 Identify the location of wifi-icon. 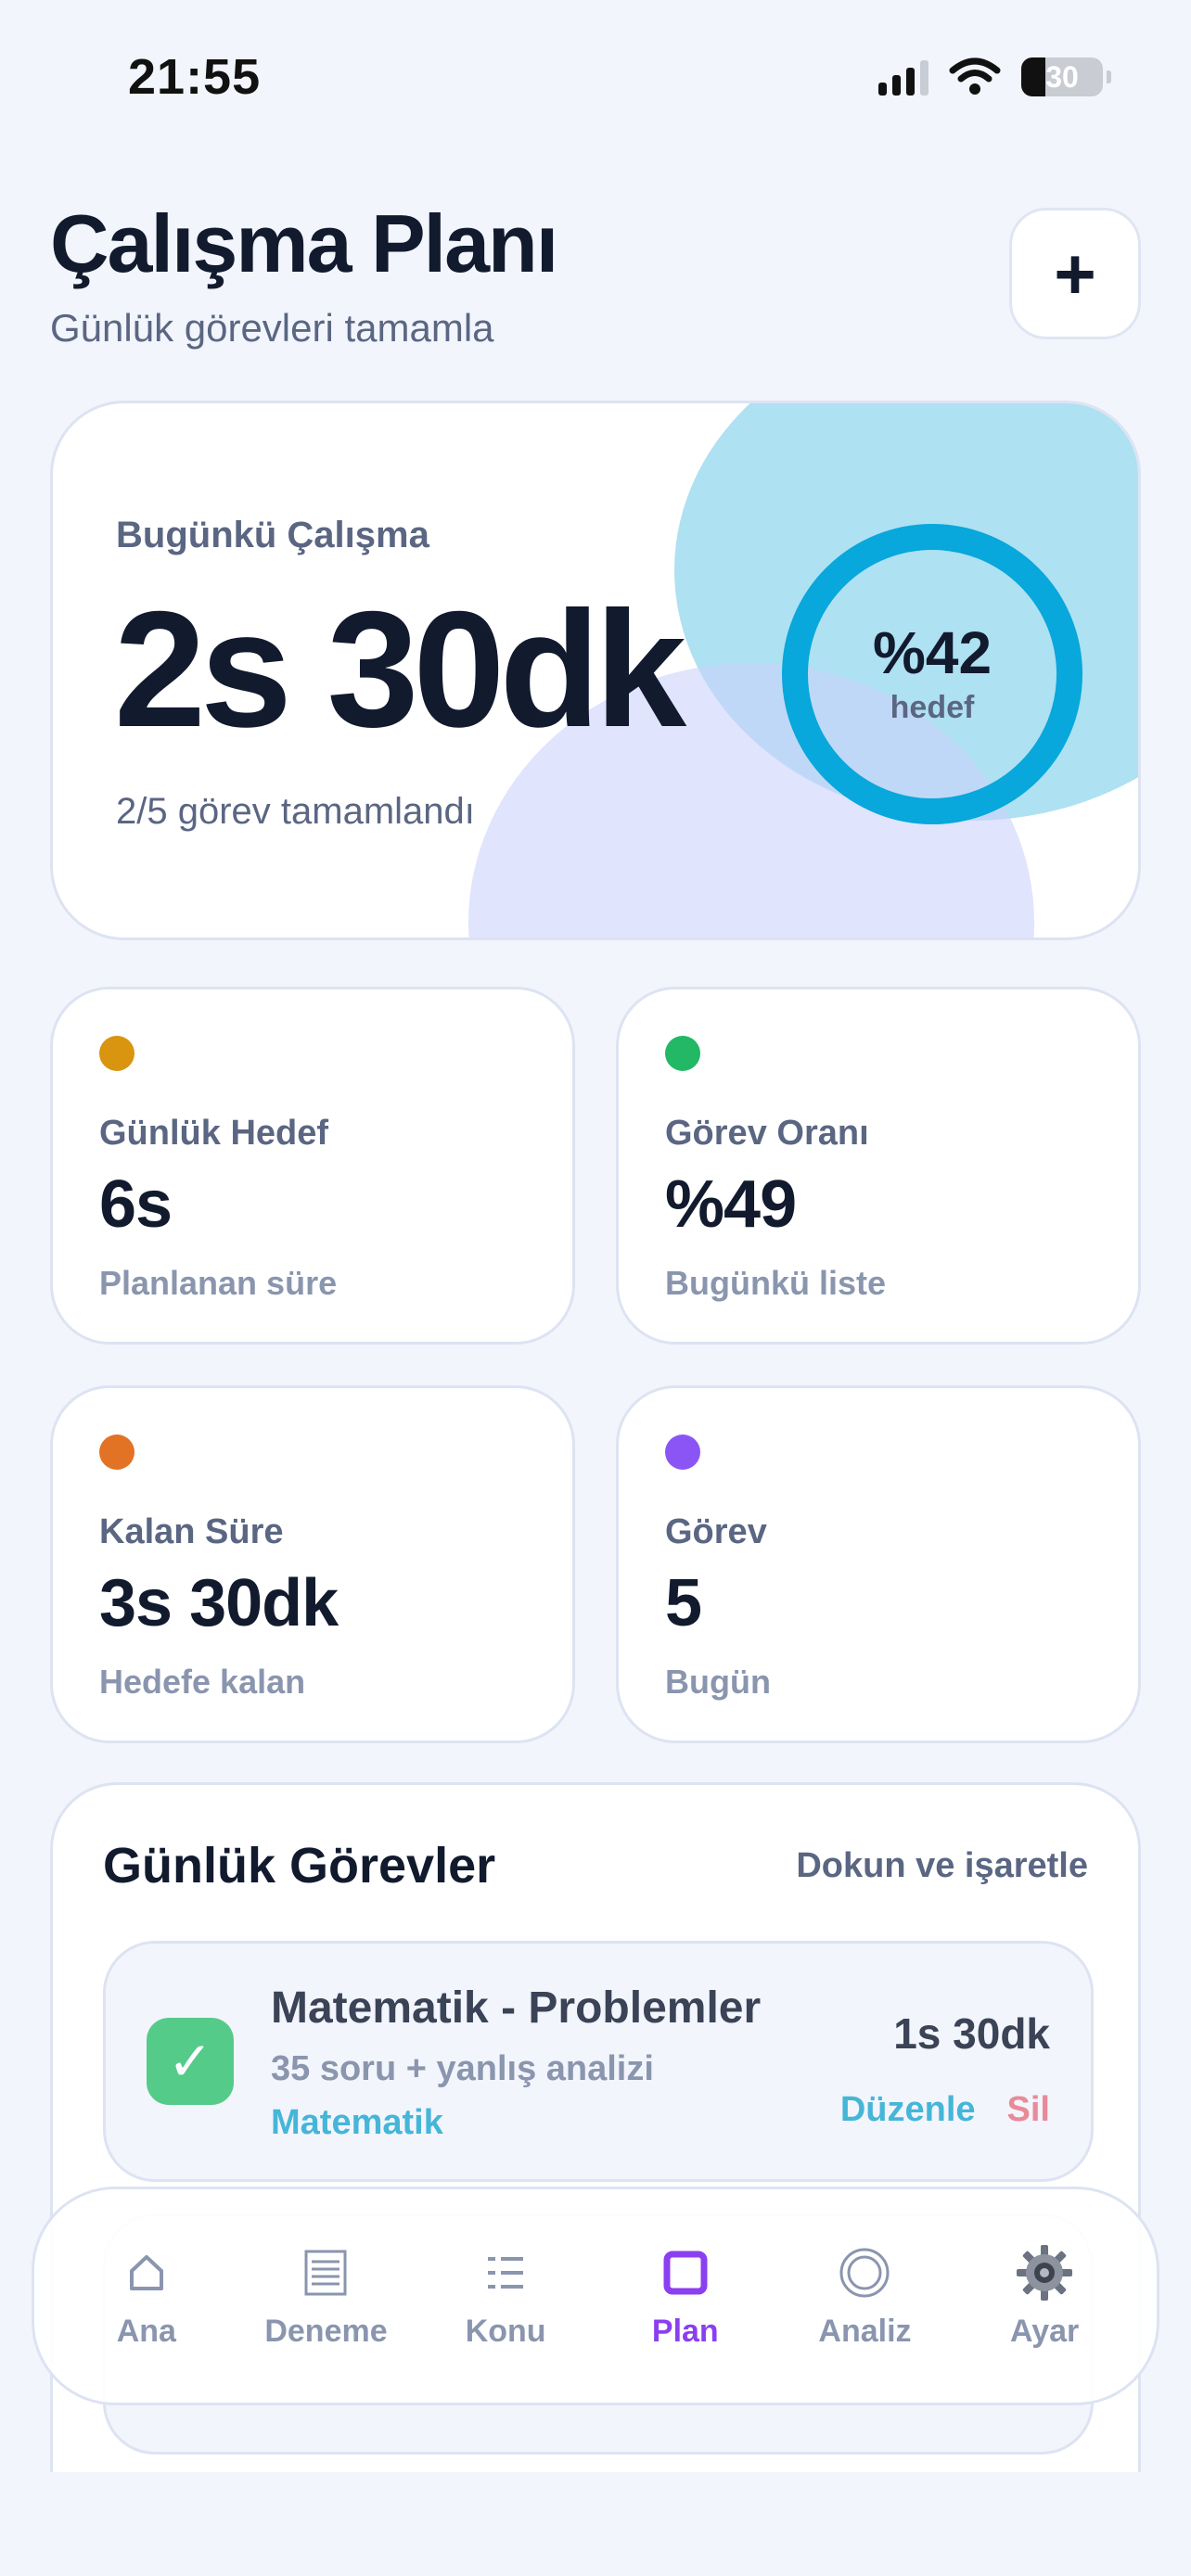
(975, 76).